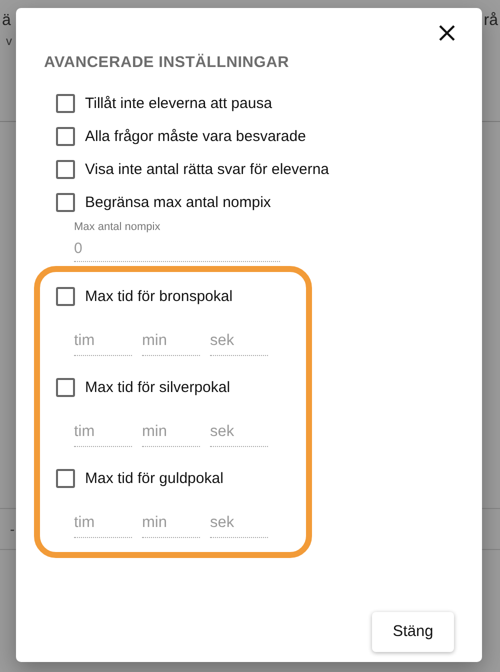 The height and width of the screenshot is (672, 500). What do you see at coordinates (167, 63) in the screenshot?
I see `section-heading: AVANCERADE INSTÄLLNINGAR` at bounding box center [167, 63].